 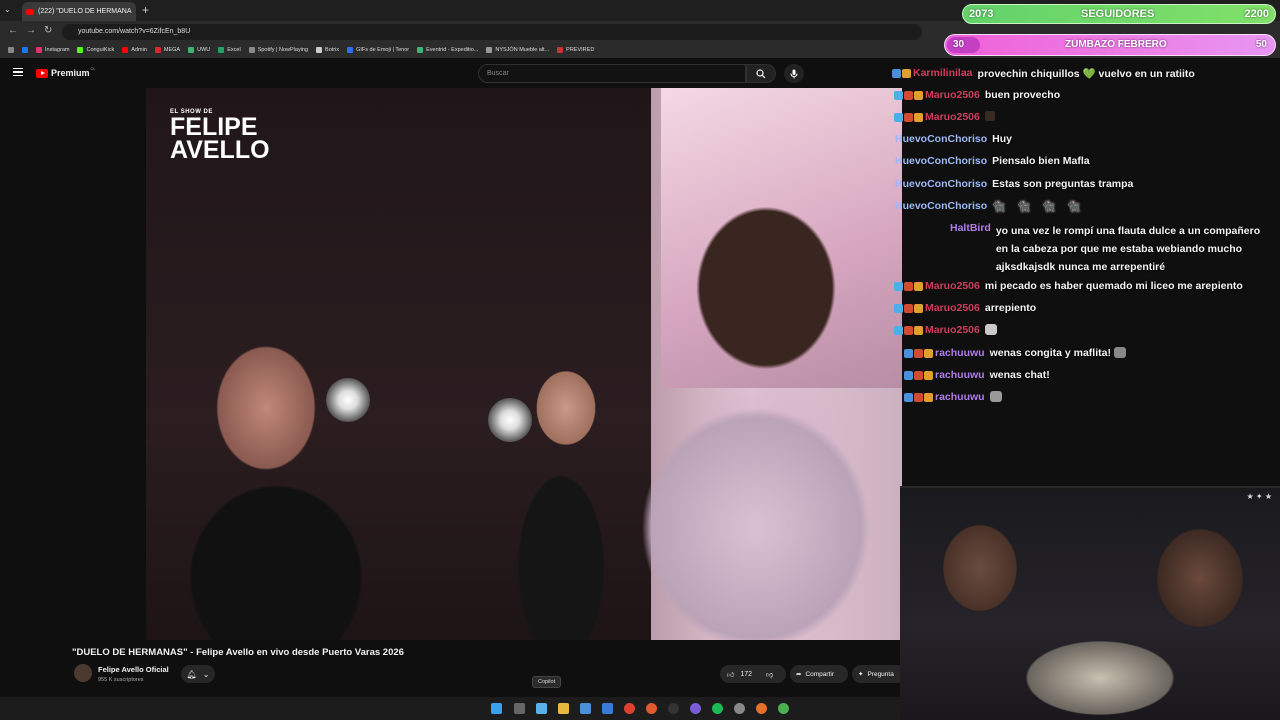 What do you see at coordinates (133, 669) in the screenshot?
I see `channel-name: Felipe Avello Oficial` at bounding box center [133, 669].